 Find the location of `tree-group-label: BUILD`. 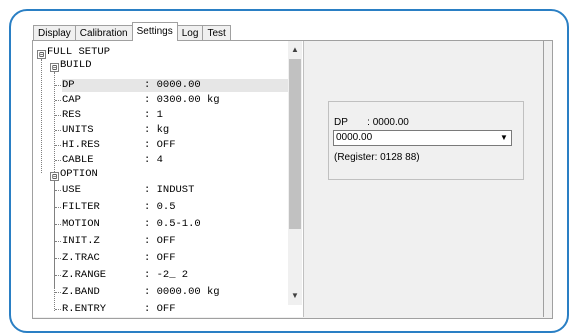

tree-group-label: BUILD is located at coordinates (76, 65).